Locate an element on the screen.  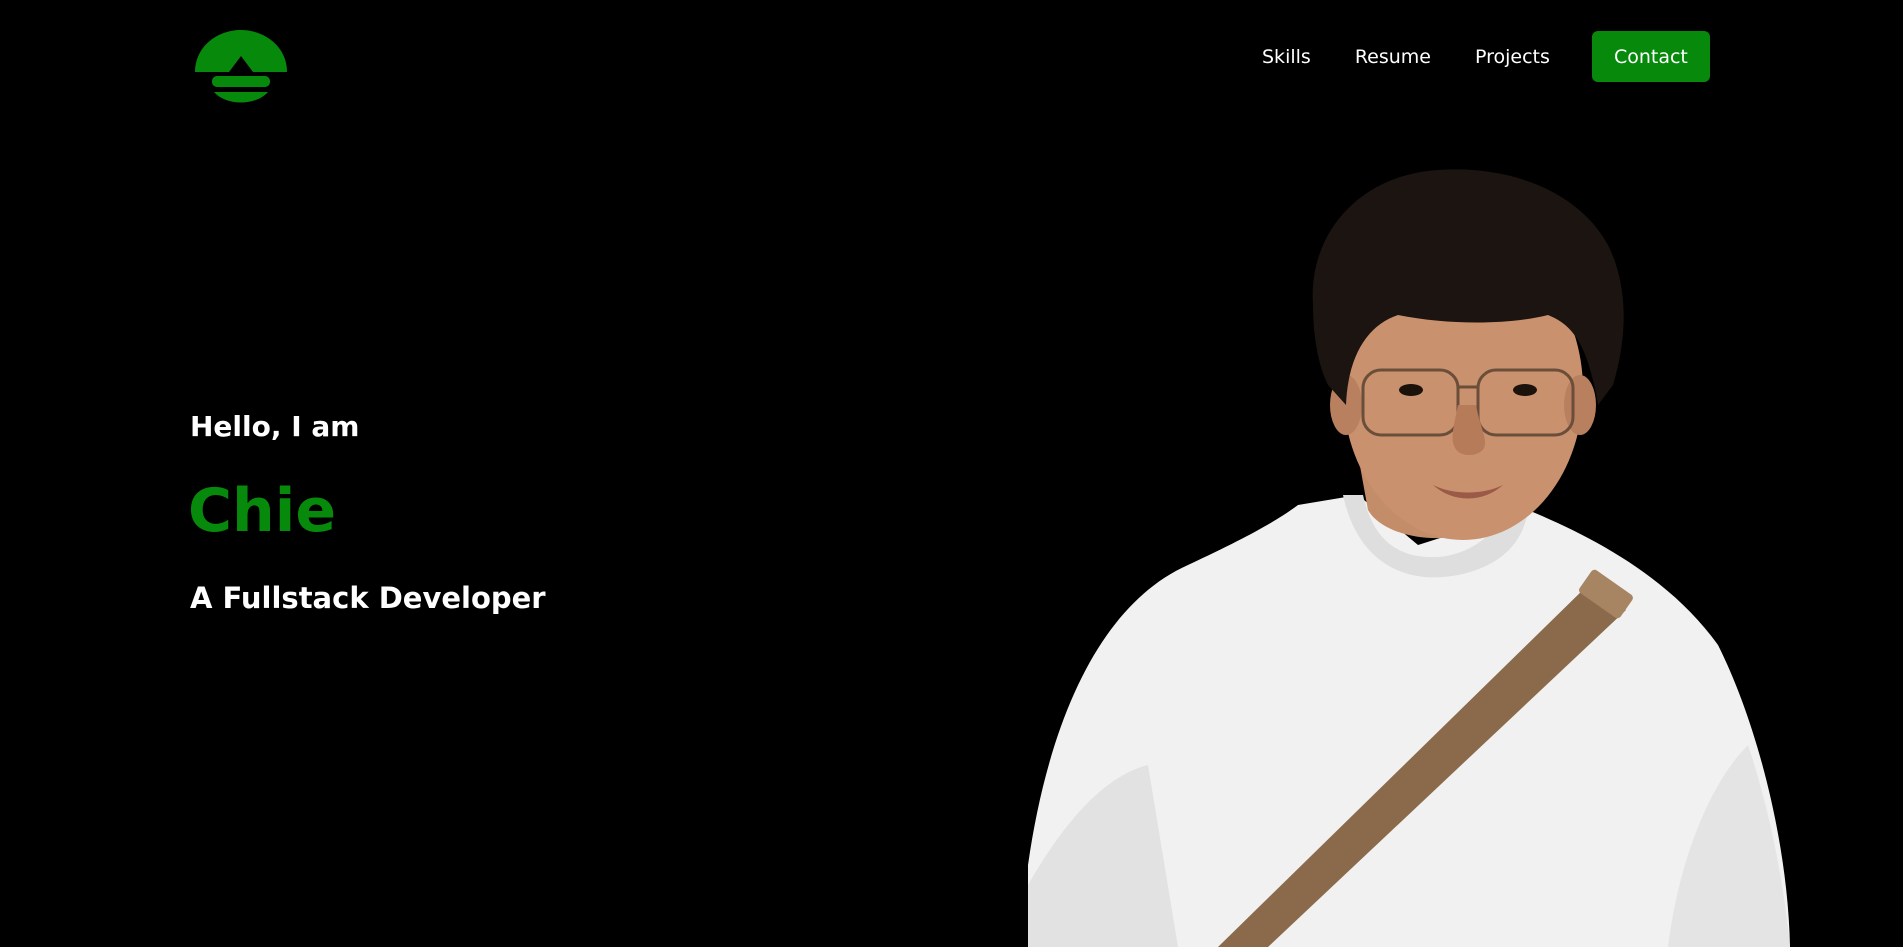
nav-link-projects: Projects is located at coordinates (1512, 57).